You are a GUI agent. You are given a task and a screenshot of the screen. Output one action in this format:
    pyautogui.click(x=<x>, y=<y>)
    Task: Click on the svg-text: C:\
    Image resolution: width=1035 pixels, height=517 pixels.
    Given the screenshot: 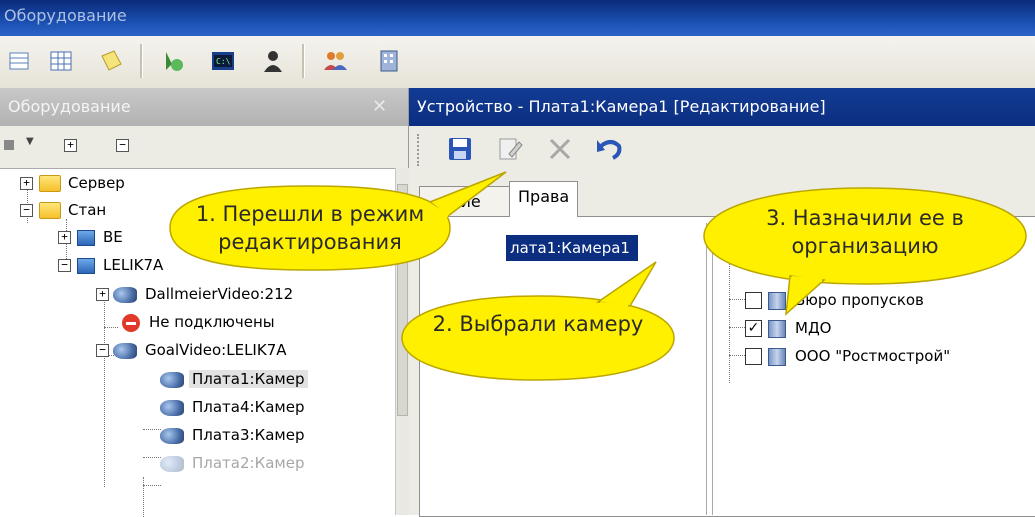 What is the action you would take?
    pyautogui.click(x=223, y=61)
    